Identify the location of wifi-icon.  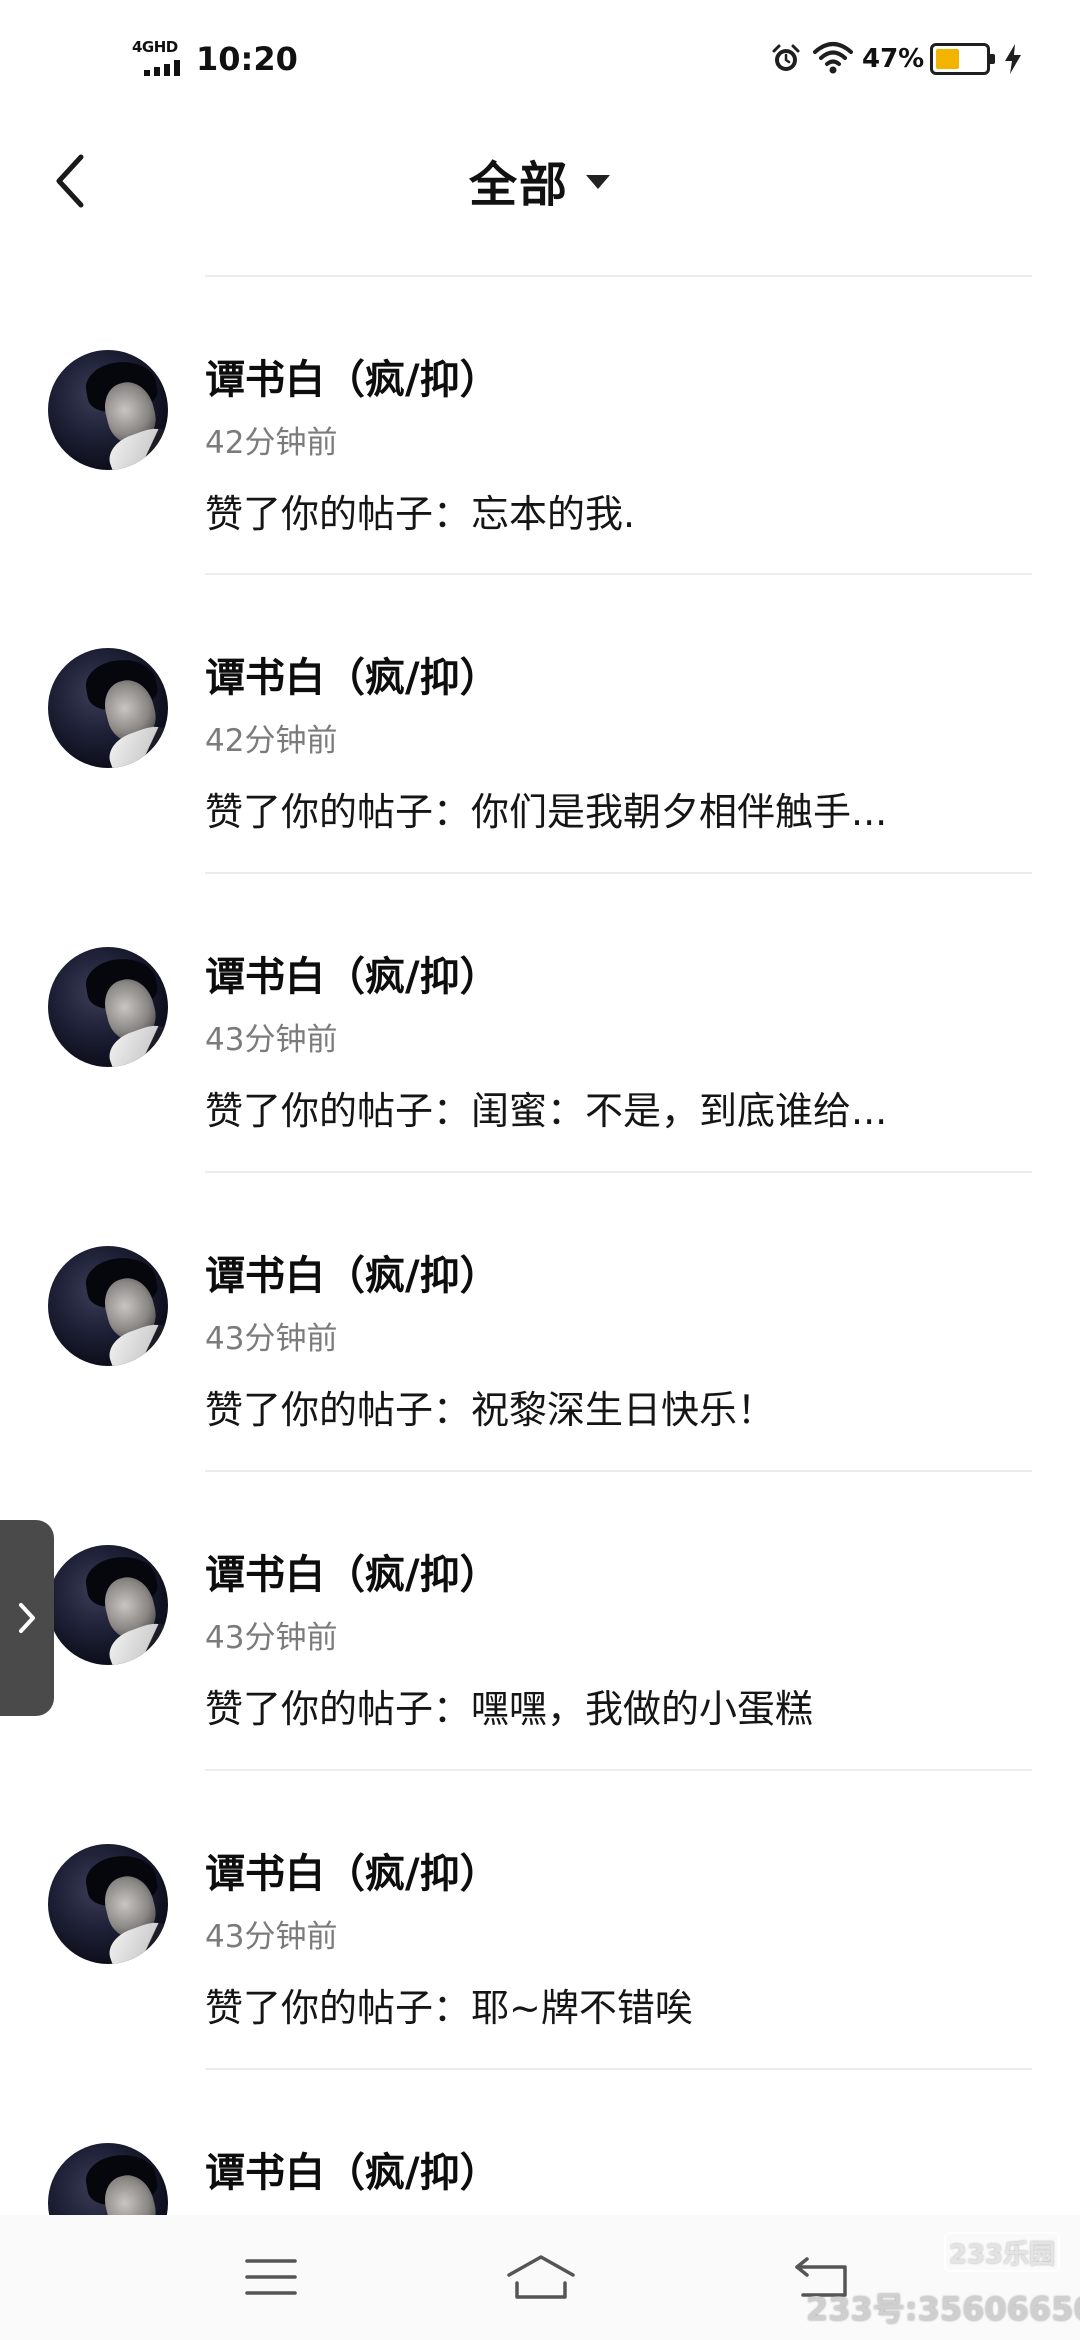
(833, 58).